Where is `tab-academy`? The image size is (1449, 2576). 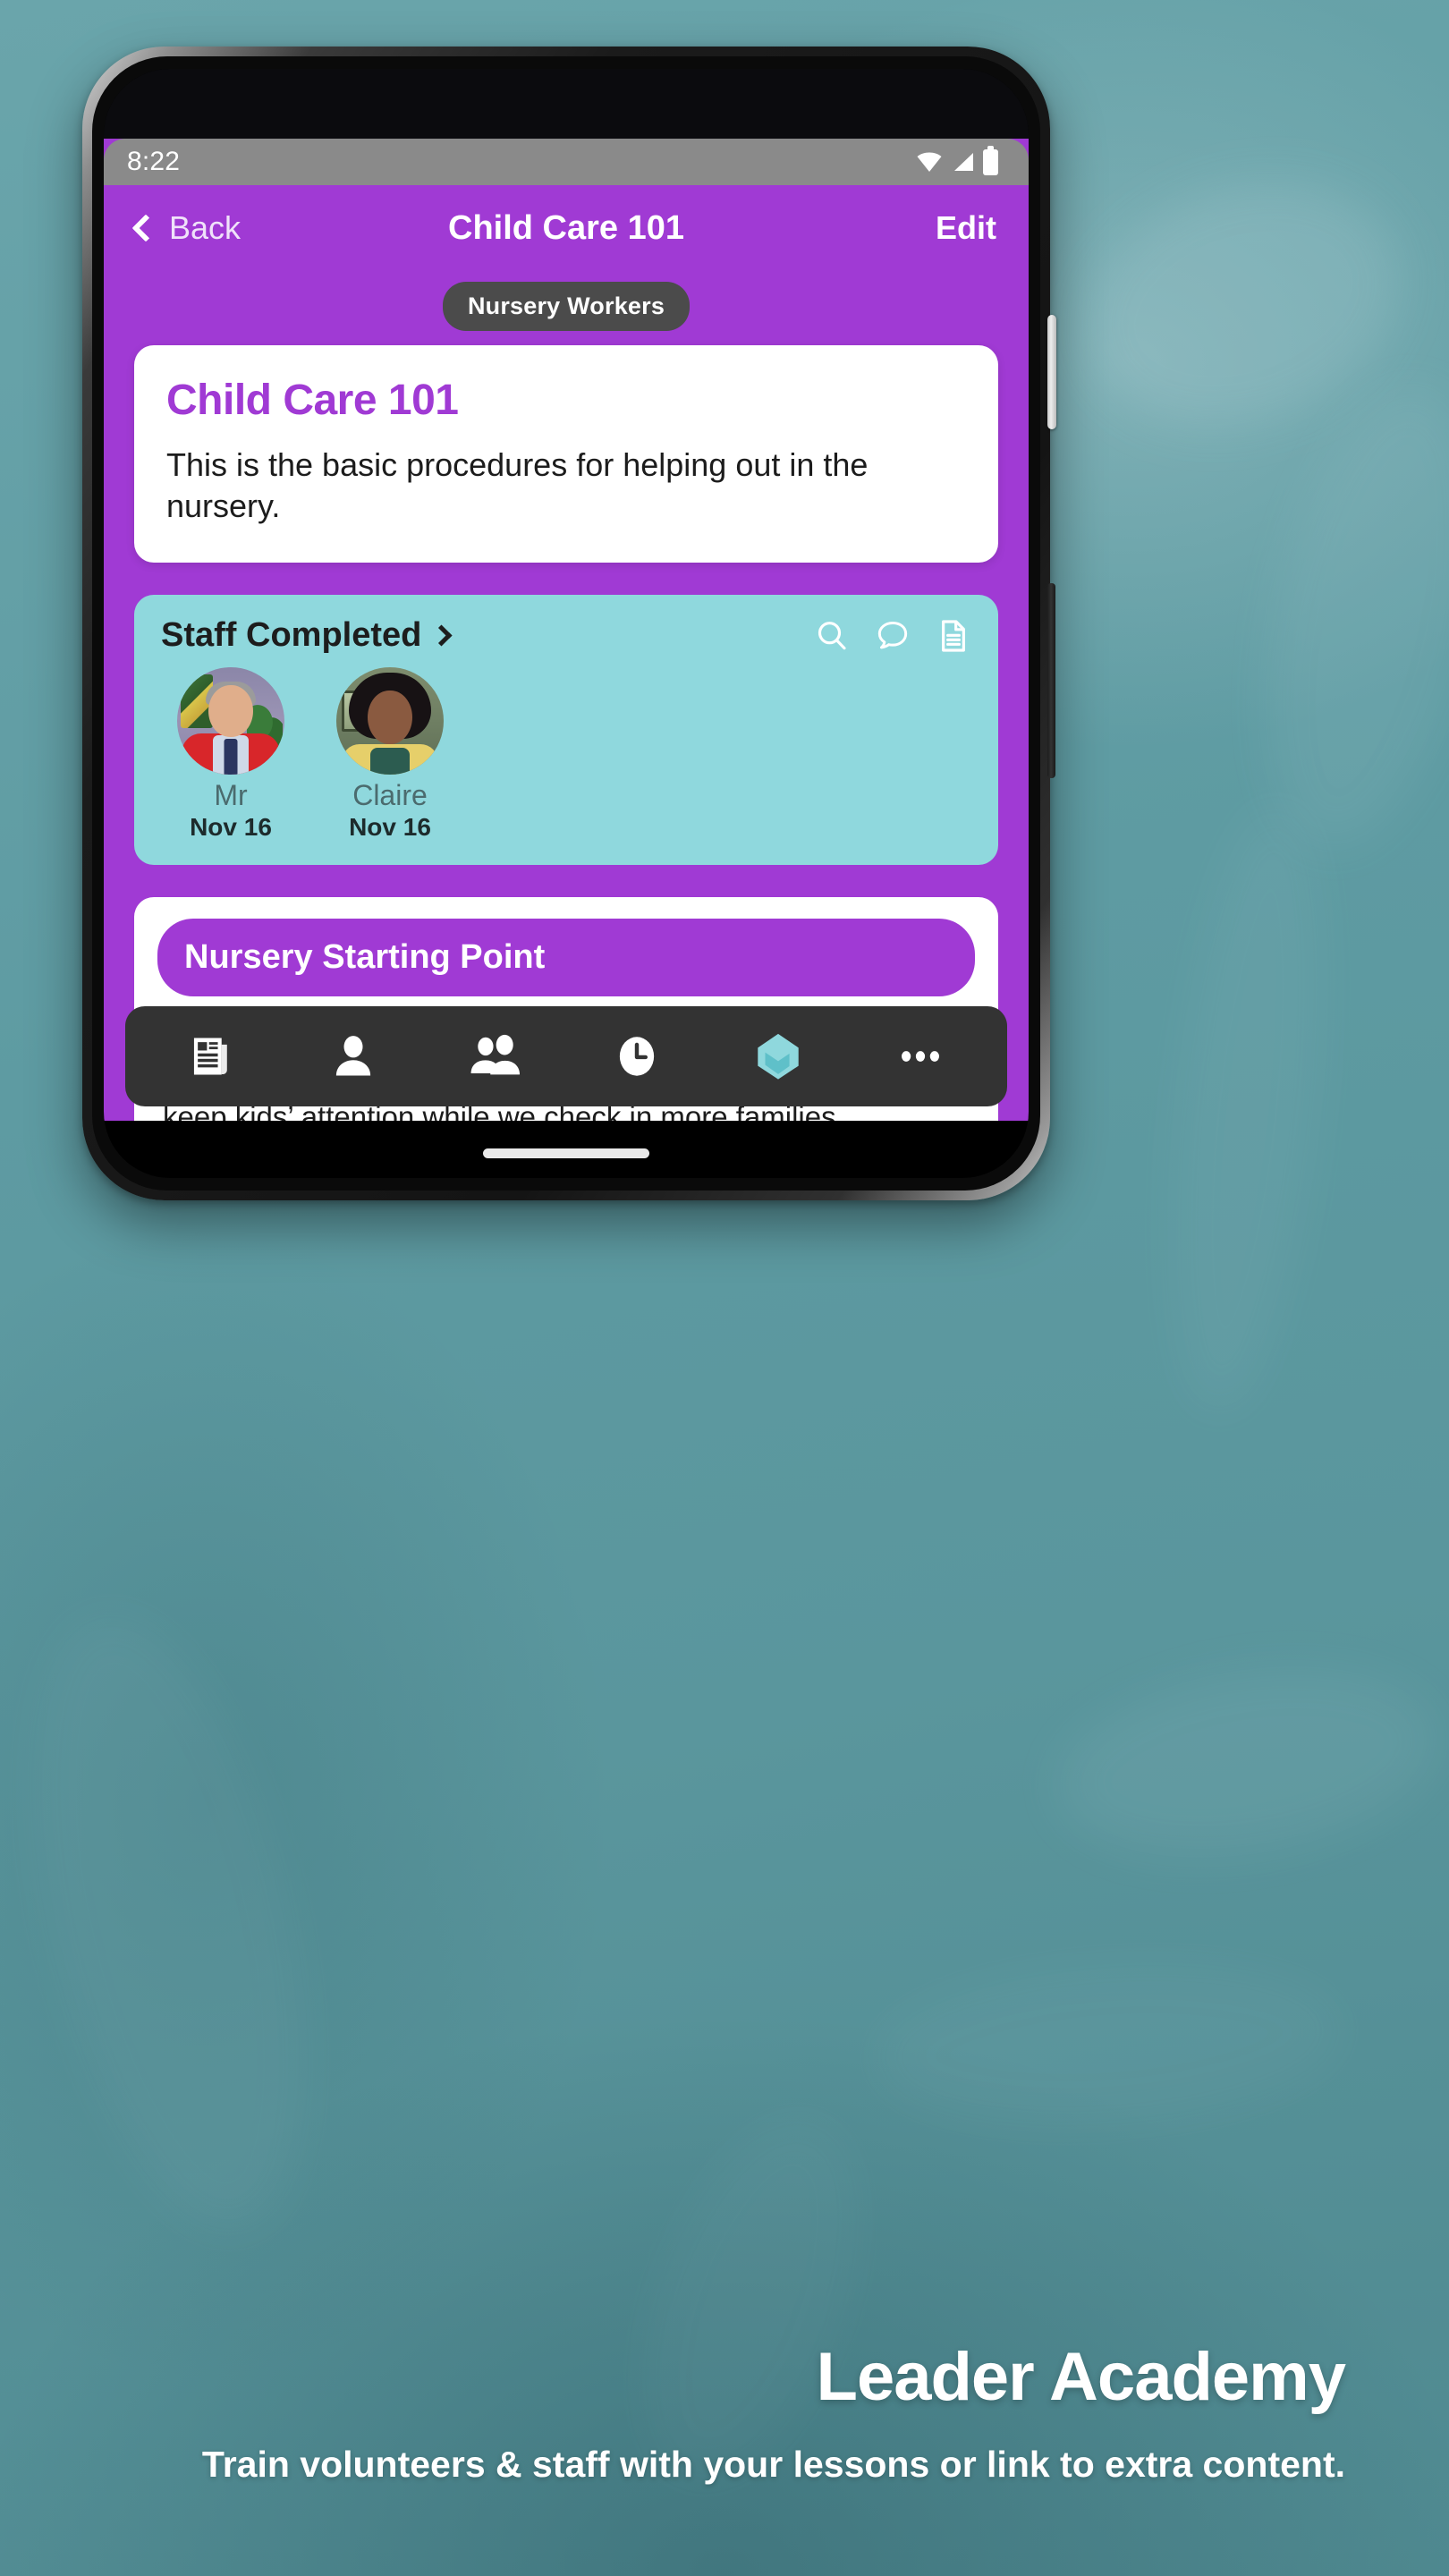 tab-academy is located at coordinates (778, 1056).